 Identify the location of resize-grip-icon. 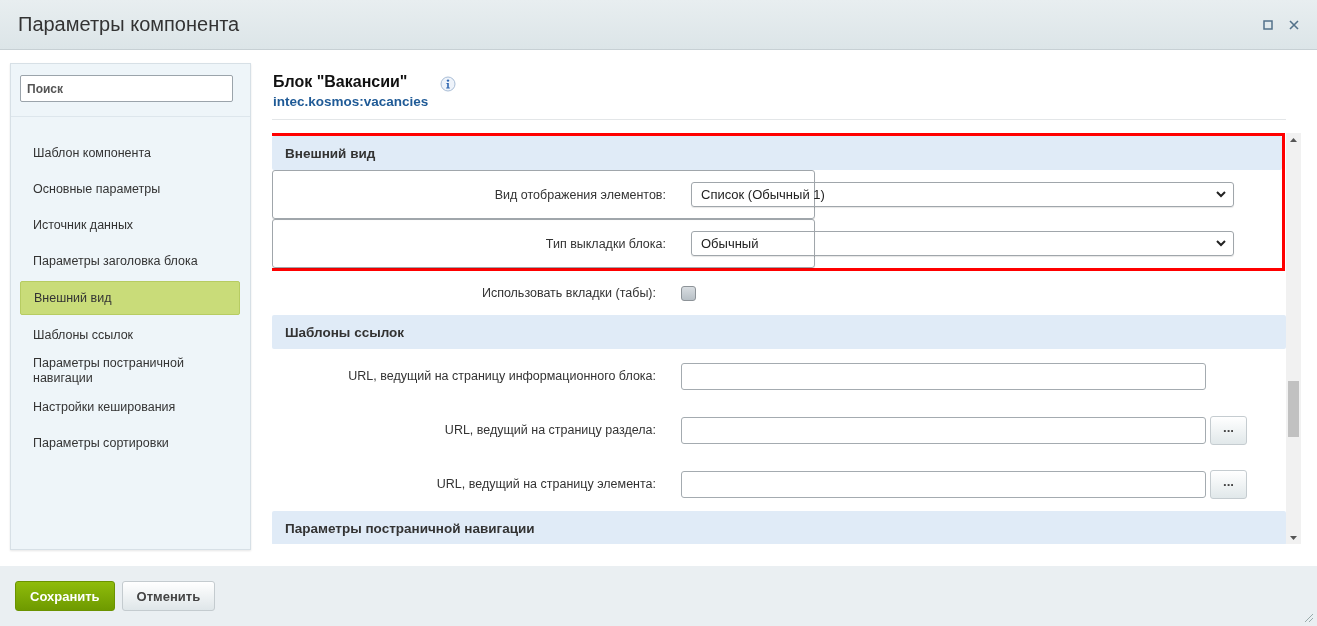
(1309, 618).